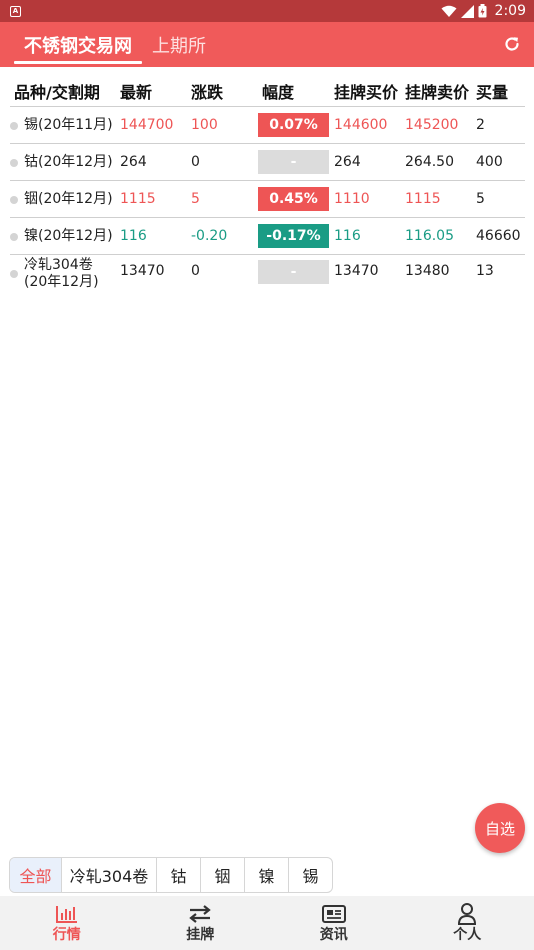 The image size is (534, 950). I want to click on filter-cobalt: 钴, so click(179, 875).